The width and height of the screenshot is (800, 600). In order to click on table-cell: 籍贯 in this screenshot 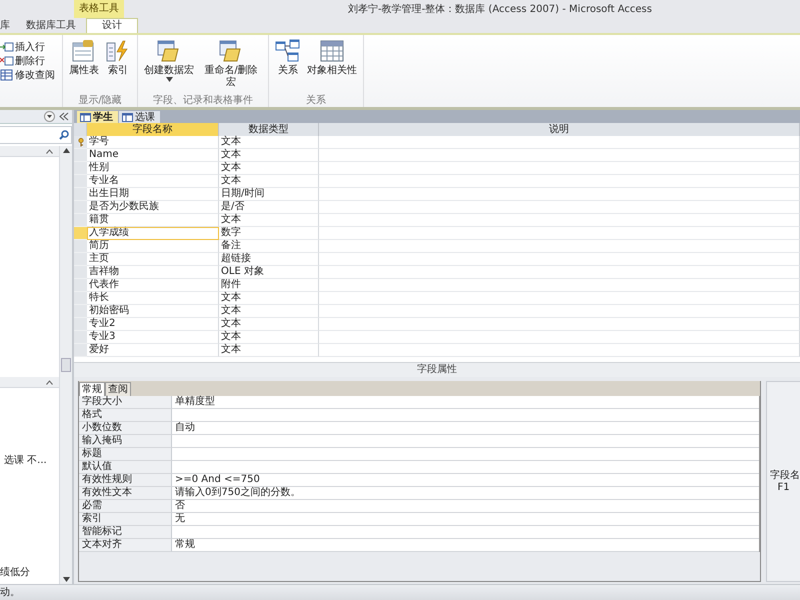, I will do `click(153, 220)`.